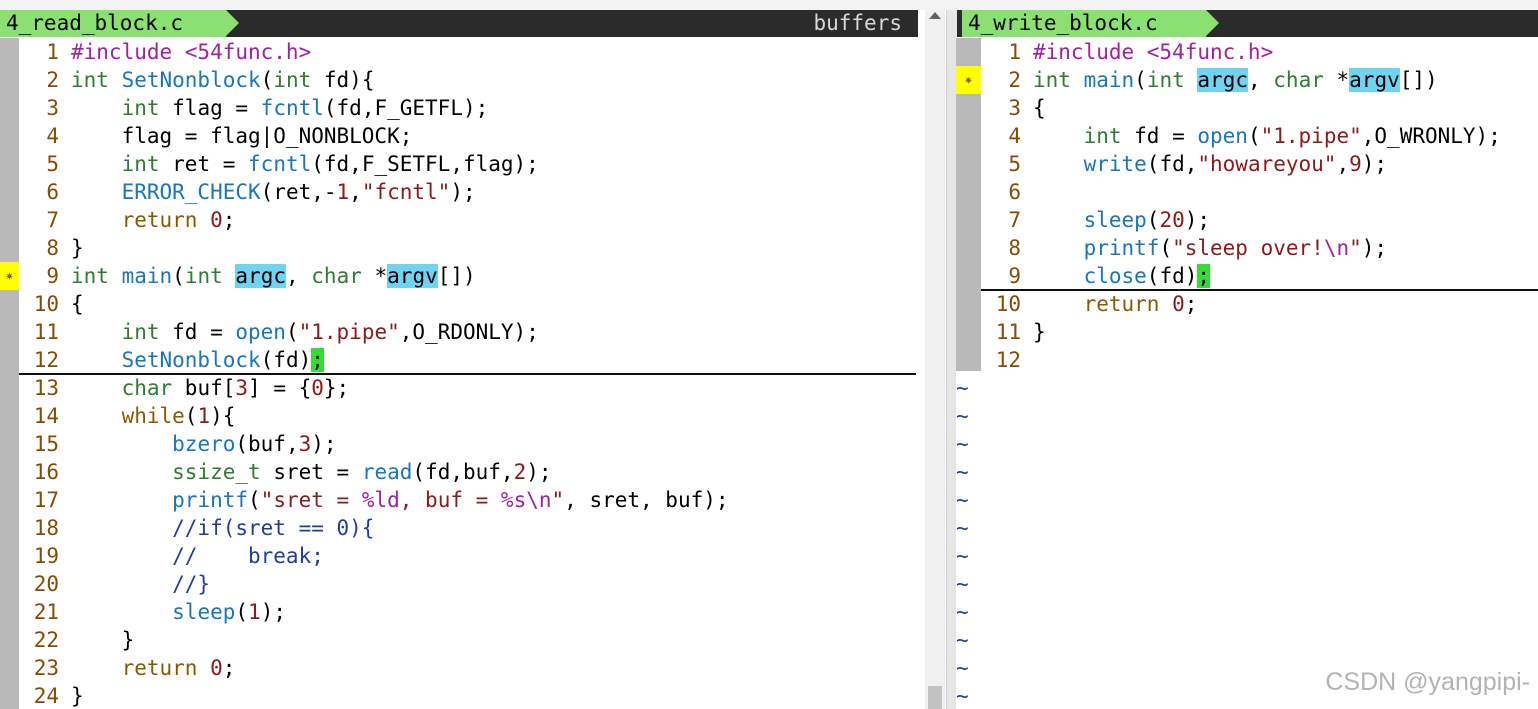 This screenshot has width=1538, height=709. Describe the element at coordinates (459, 80) in the screenshot. I see `code-line: 2 int SetNonblock(int fd){` at that location.